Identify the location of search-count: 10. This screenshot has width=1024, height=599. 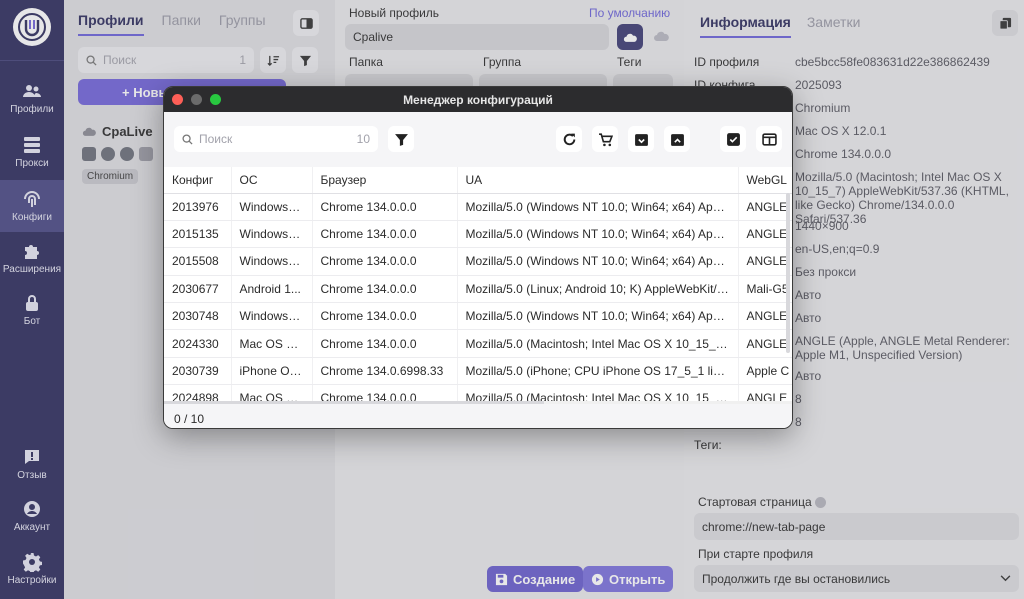
(363, 139).